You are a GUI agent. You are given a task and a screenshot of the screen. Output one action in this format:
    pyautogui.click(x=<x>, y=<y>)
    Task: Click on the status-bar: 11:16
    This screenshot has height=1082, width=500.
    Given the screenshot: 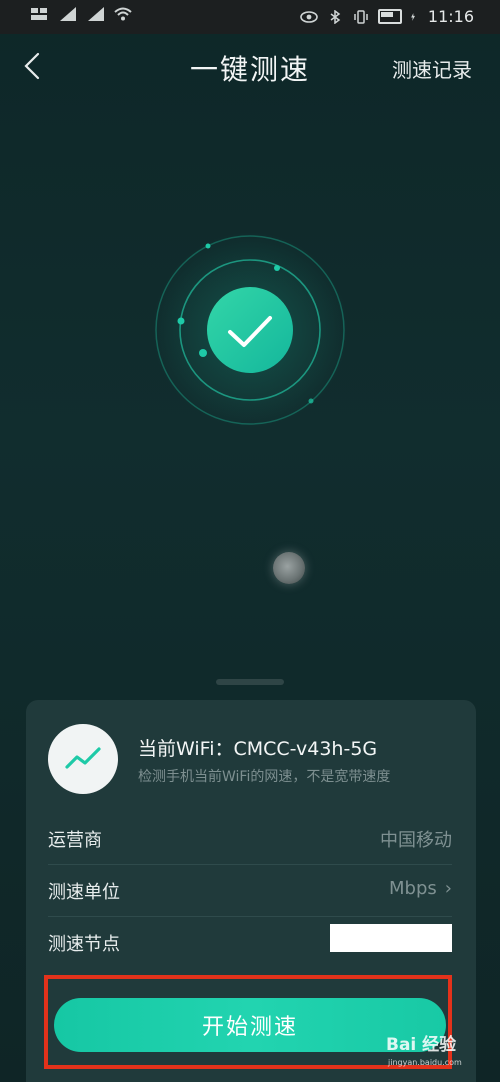 What is the action you would take?
    pyautogui.click(x=250, y=17)
    